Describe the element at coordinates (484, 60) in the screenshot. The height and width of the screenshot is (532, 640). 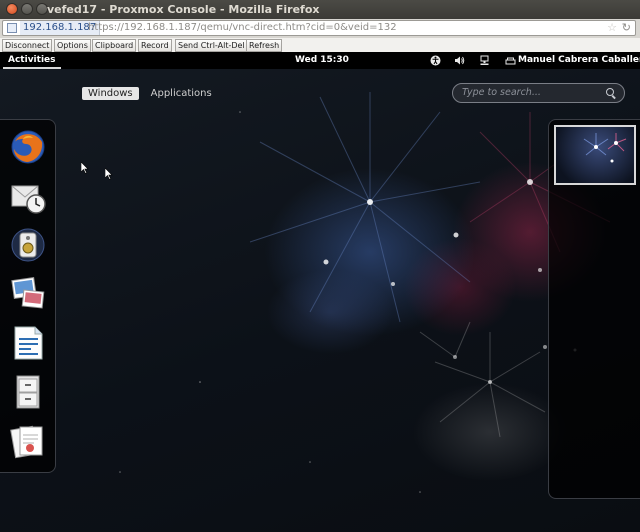
I see `network-icon` at that location.